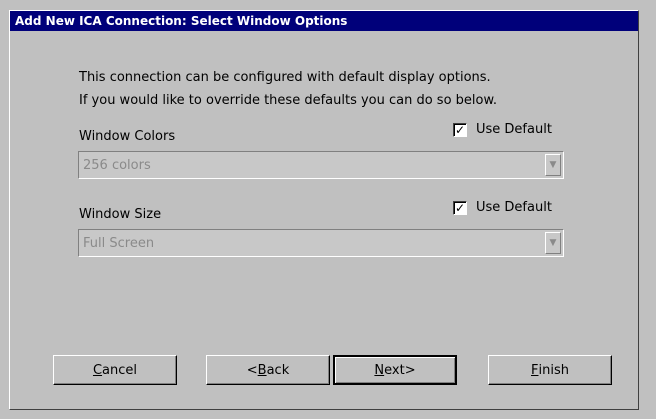 Image resolution: width=656 pixels, height=419 pixels. What do you see at coordinates (117, 165) in the screenshot?
I see `window-colors-value: 256 colors` at bounding box center [117, 165].